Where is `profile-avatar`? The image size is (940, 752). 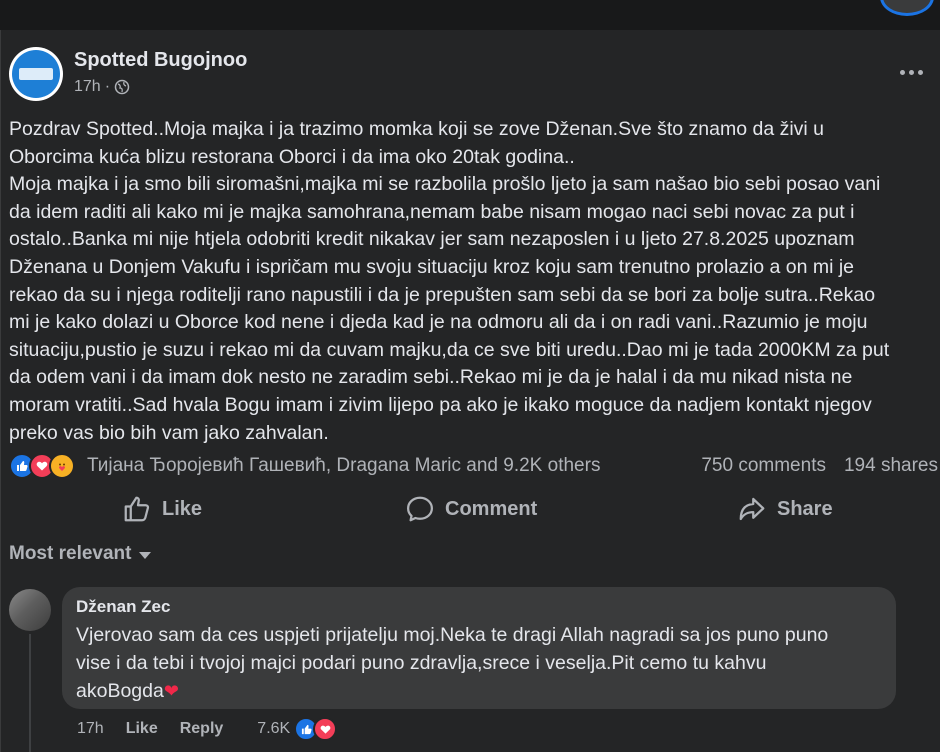
profile-avatar is located at coordinates (907, 8).